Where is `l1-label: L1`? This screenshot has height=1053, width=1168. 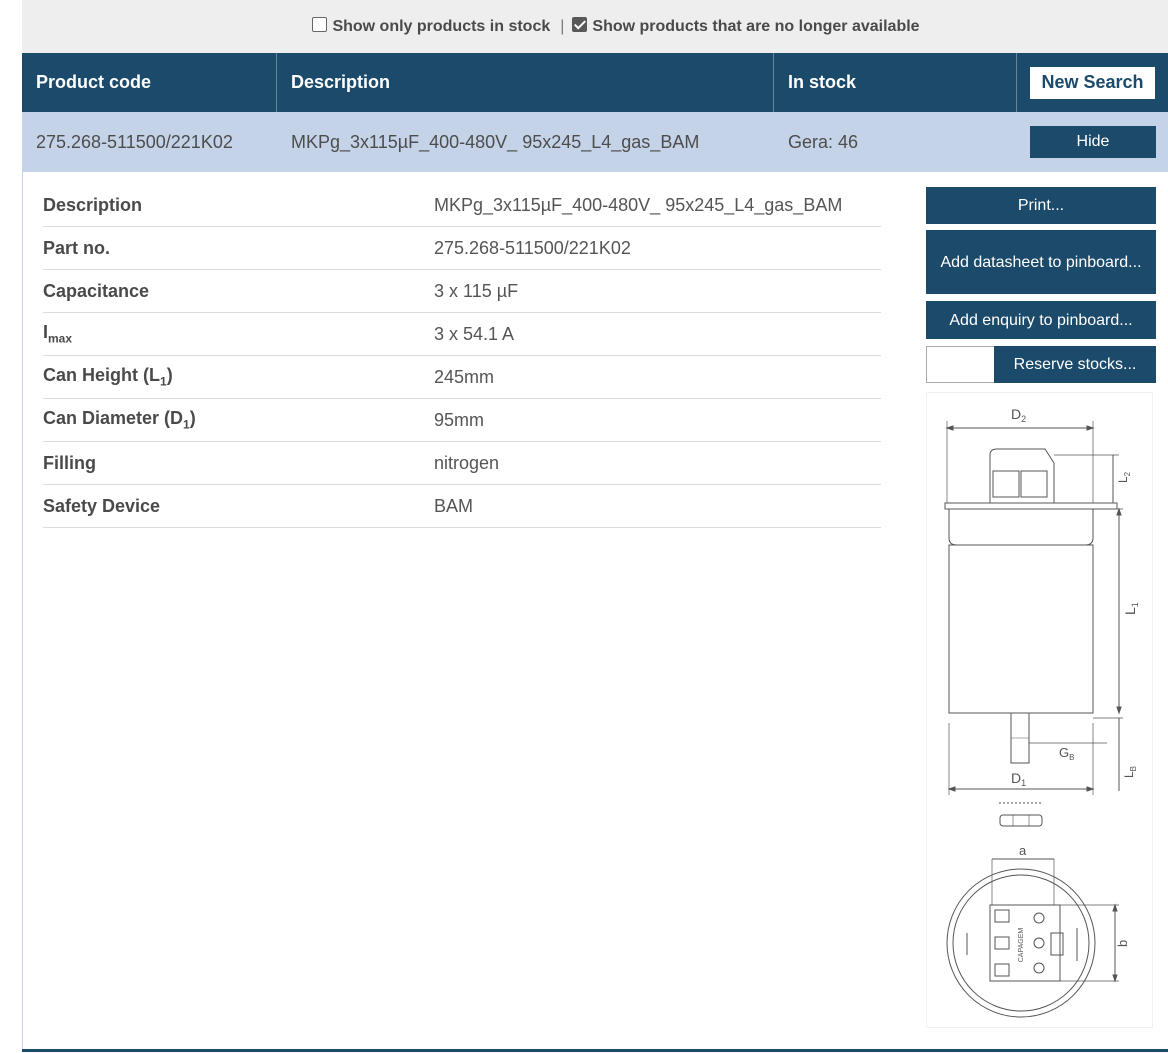 l1-label: L1 is located at coordinates (1131, 608).